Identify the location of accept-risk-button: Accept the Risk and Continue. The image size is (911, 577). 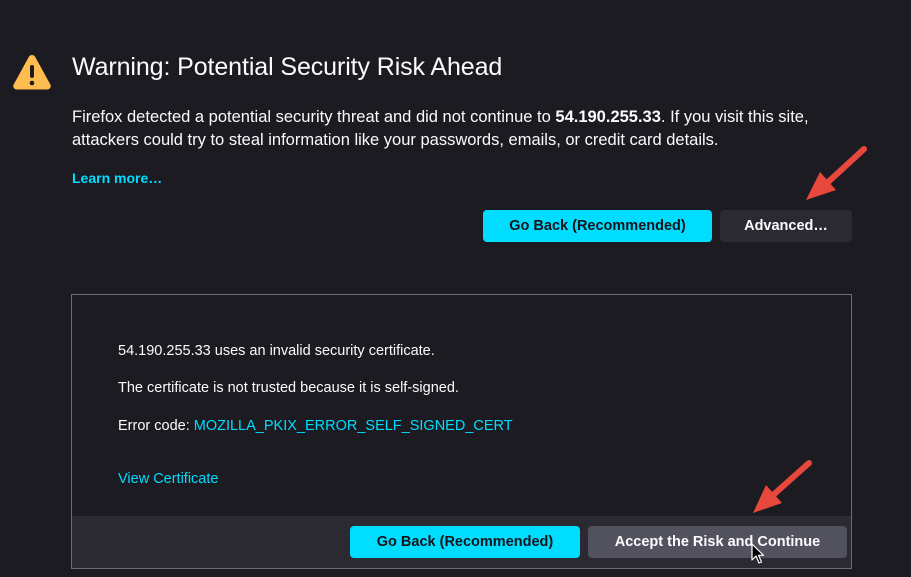
(717, 542).